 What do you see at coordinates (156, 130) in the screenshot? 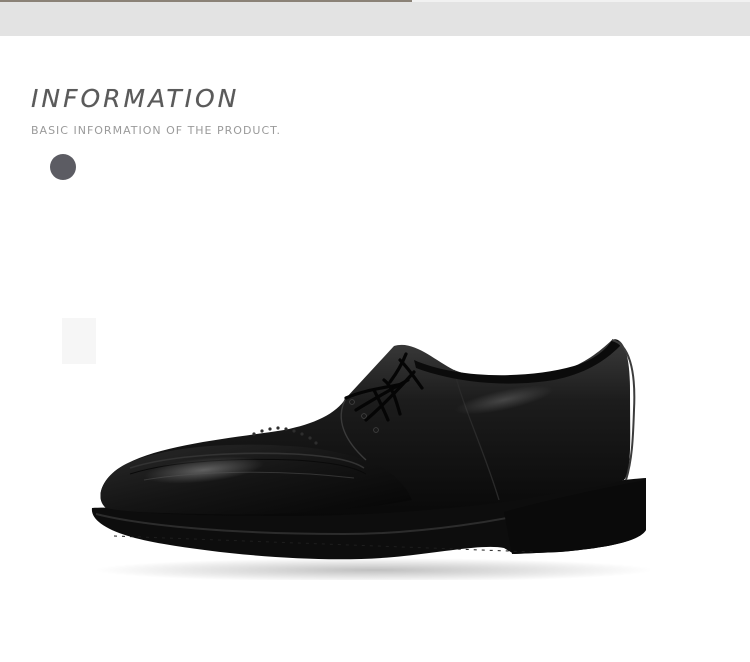
I see `section-subtitle: BASIC INFORMATION OF THE PRODUCT.` at bounding box center [156, 130].